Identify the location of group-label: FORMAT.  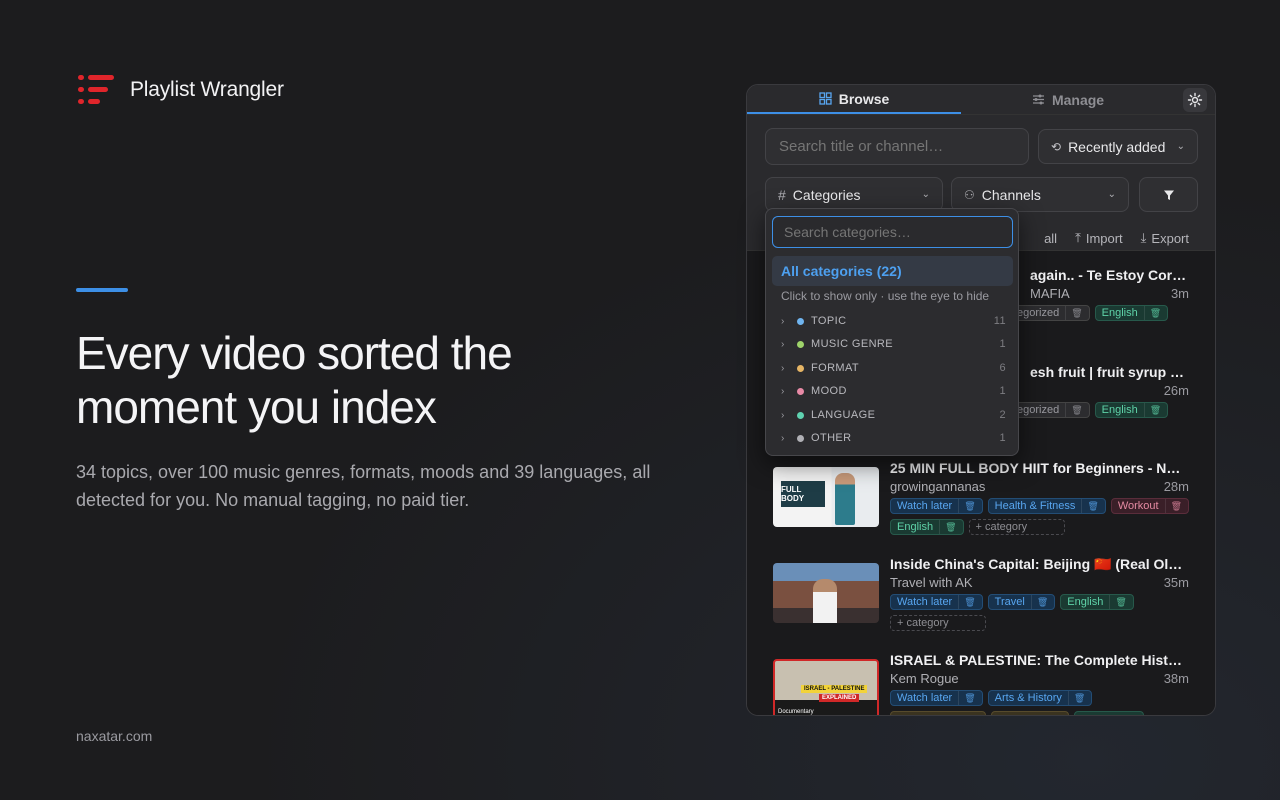
(835, 368).